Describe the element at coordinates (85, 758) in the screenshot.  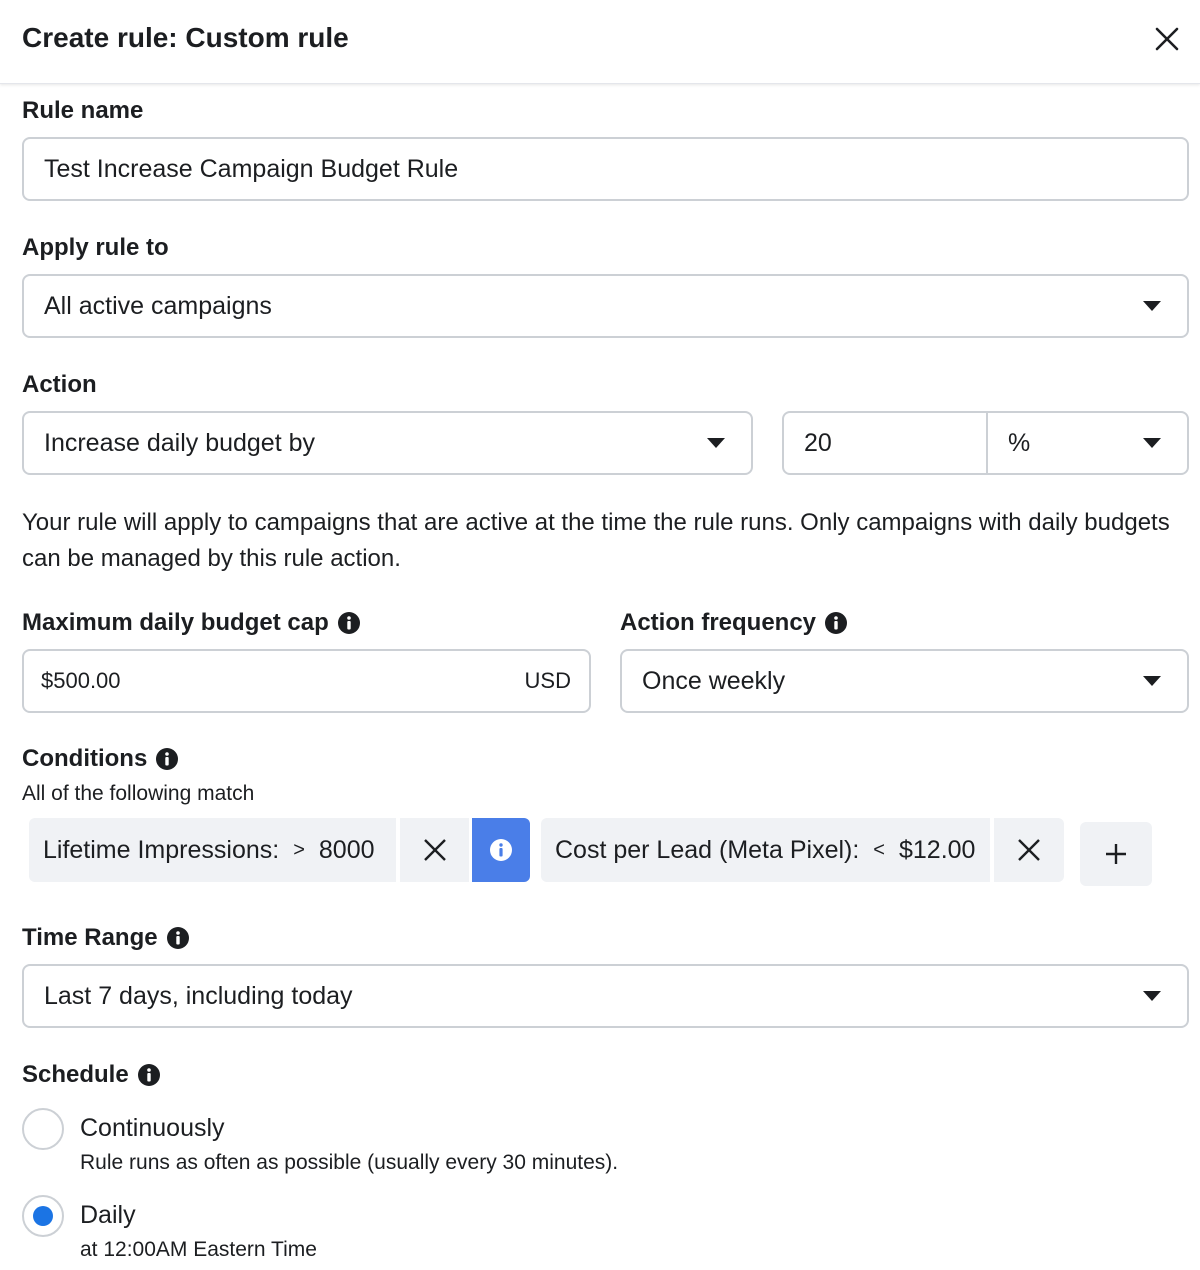
I see `conditions-label-text: Conditions` at that location.